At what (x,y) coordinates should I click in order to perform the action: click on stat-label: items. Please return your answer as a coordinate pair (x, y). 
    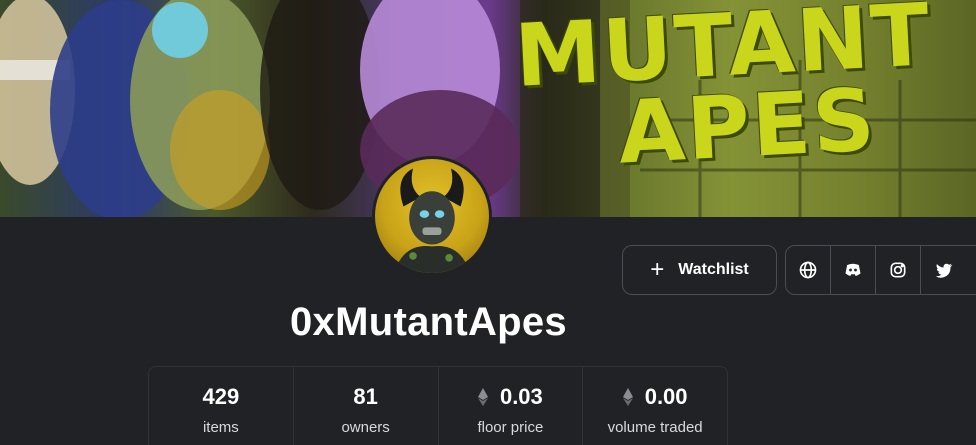
    Looking at the image, I should click on (220, 427).